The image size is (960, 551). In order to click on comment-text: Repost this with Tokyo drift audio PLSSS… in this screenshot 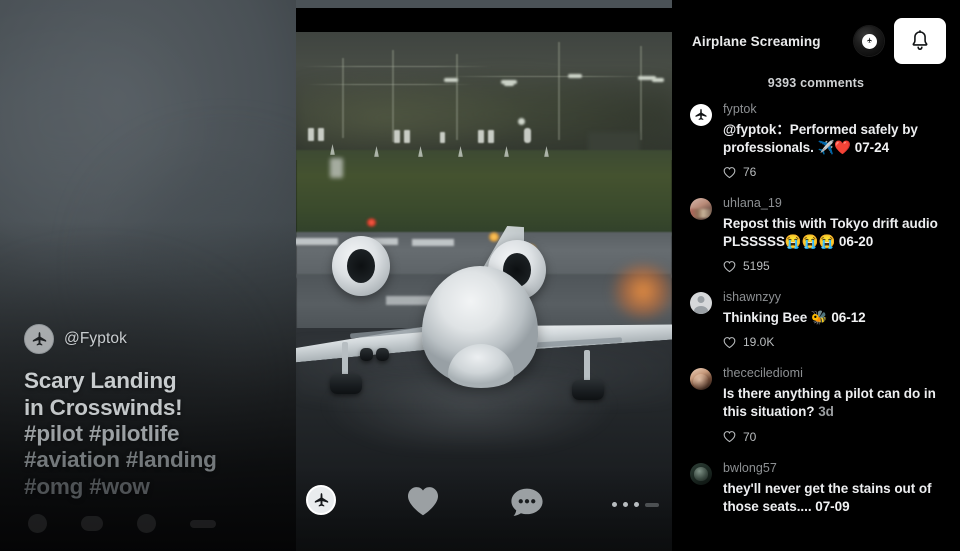, I will do `click(835, 233)`.